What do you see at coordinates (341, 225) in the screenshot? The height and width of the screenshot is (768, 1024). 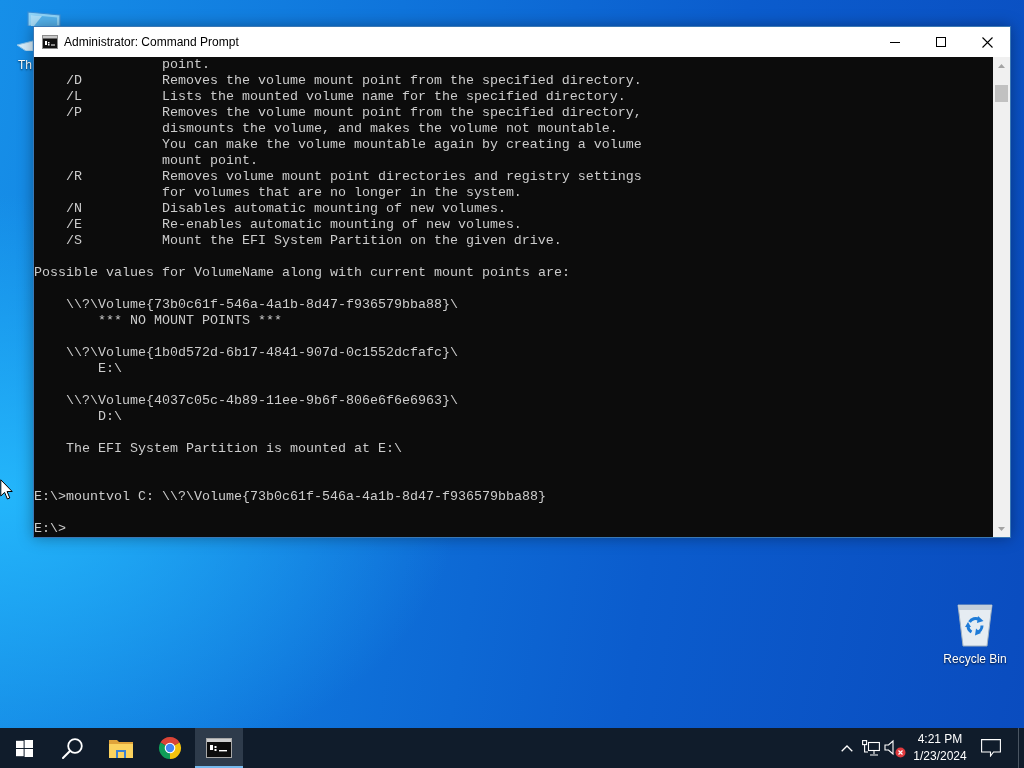 I see `help-text: Re-enables automatic mounting of new volumes.` at bounding box center [341, 225].